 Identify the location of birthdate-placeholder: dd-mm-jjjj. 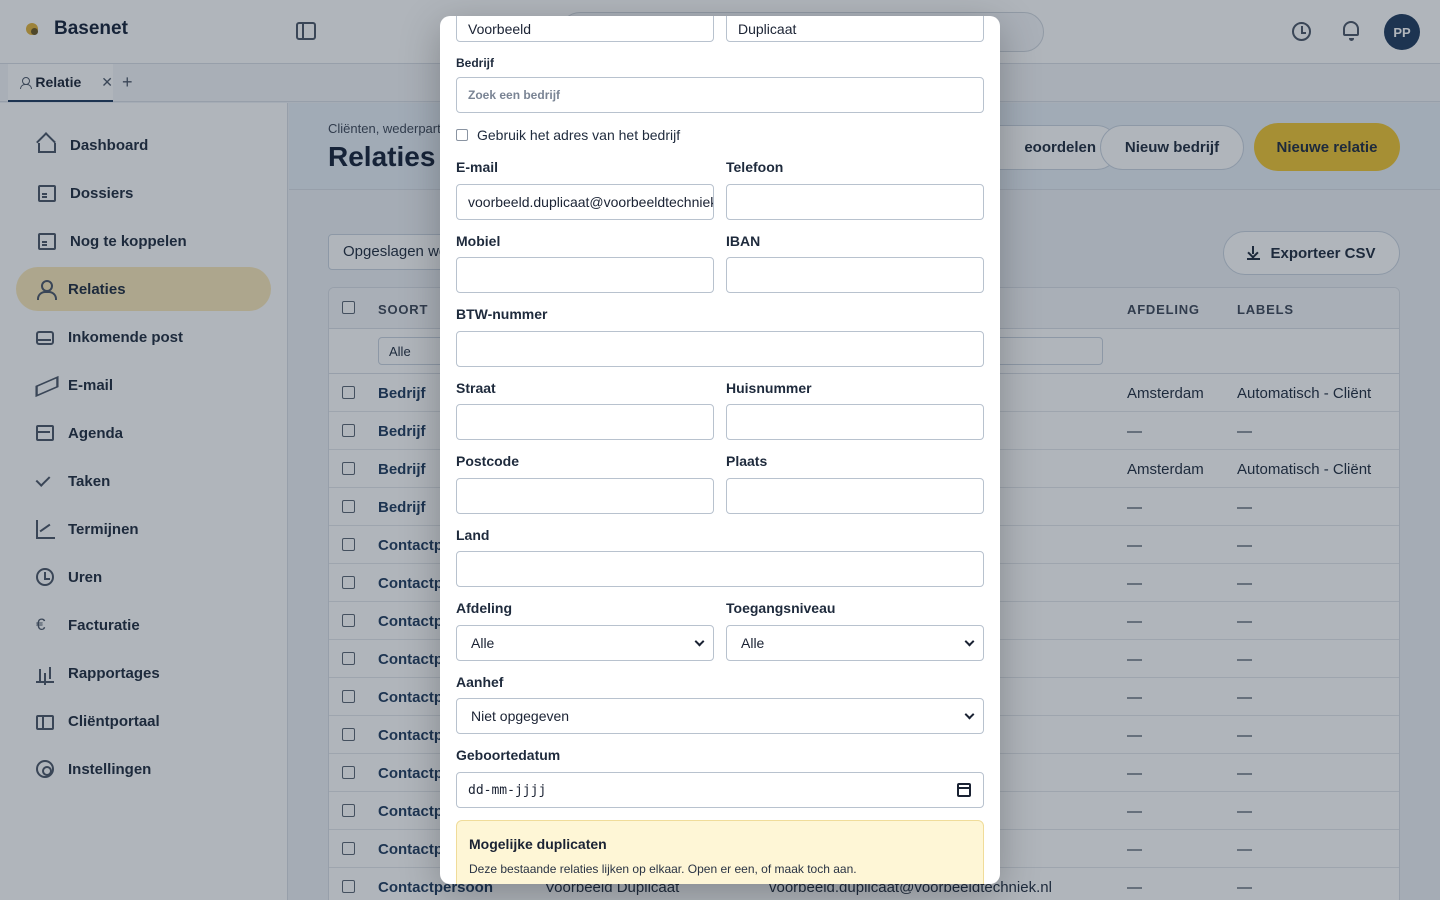
(507, 790).